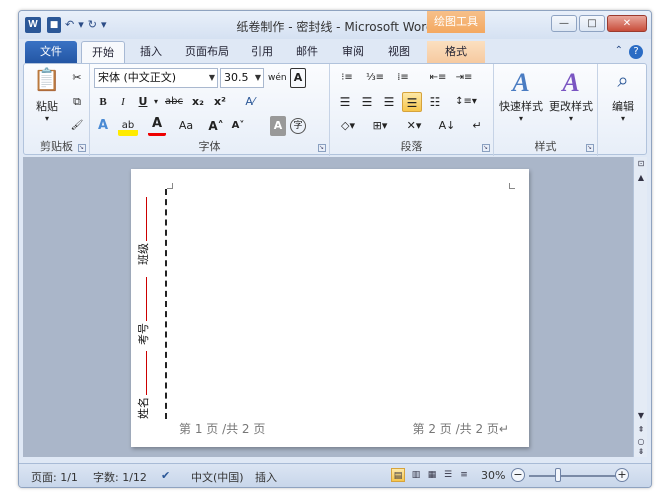  I want to click on distributed-icon: ☷, so click(435, 102).